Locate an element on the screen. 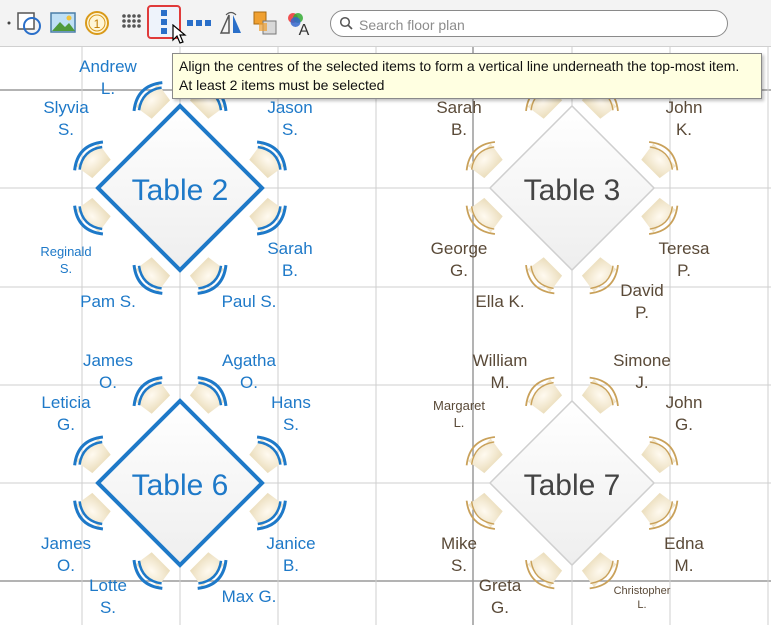 The image size is (771, 625). guest-label: Andrew L. is located at coordinates (108, 78).